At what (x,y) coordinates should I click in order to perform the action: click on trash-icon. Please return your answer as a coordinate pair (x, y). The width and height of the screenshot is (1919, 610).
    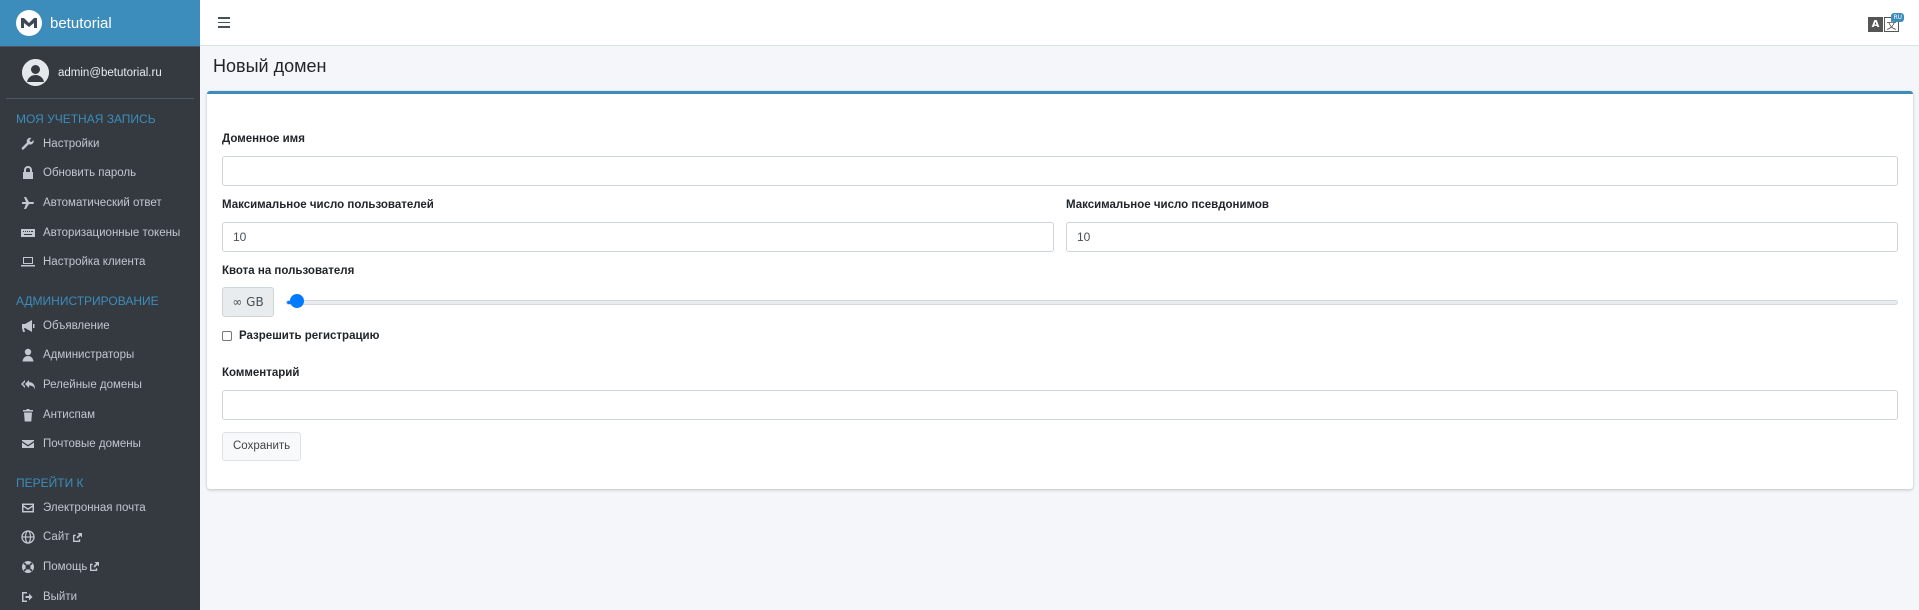
    Looking at the image, I should click on (28, 415).